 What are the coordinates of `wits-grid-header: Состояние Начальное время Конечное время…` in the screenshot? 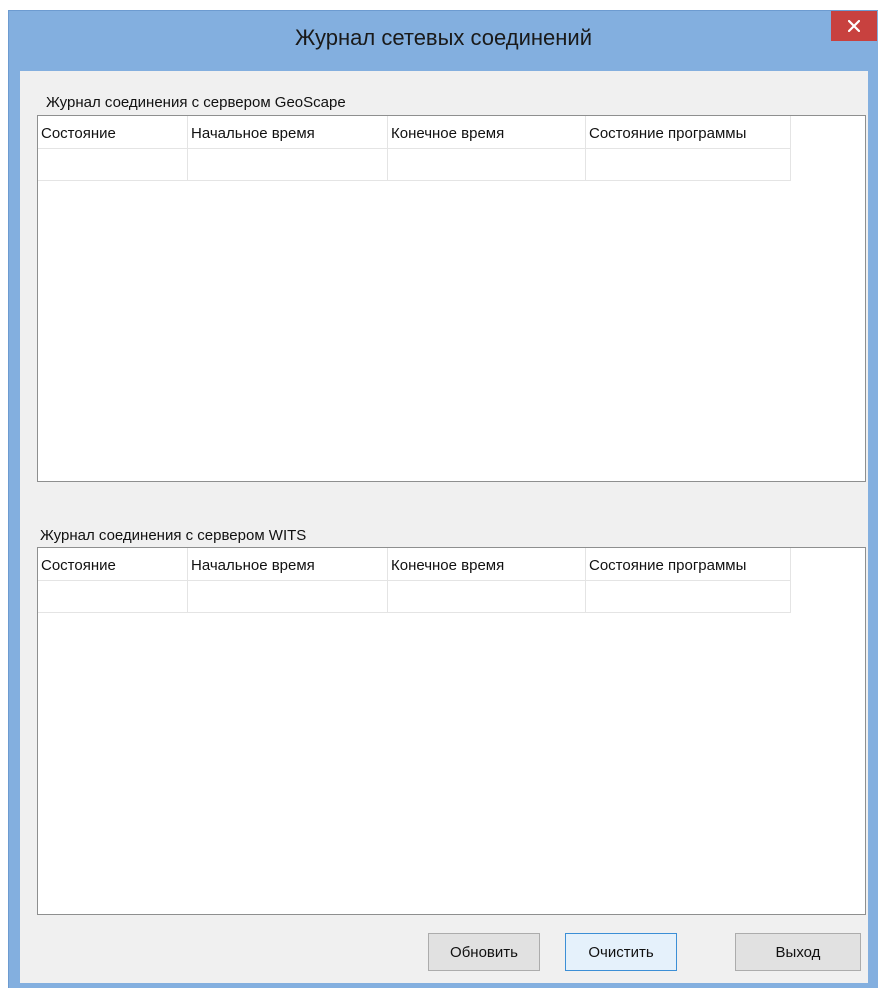 It's located at (414, 564).